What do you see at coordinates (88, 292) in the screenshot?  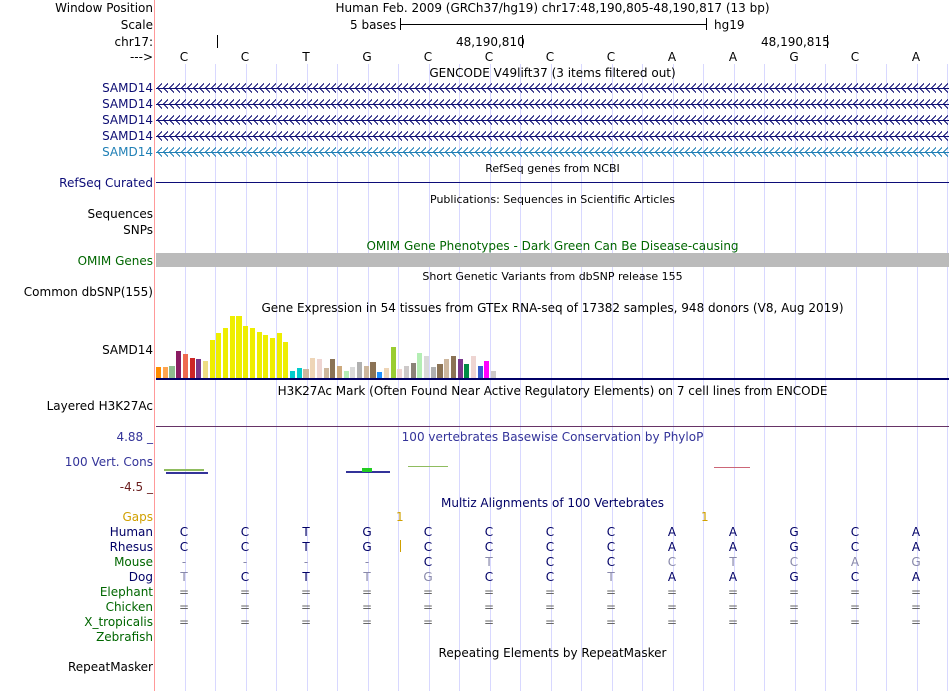 I see `dbsnp-track-label: Common dbSNP(155)` at bounding box center [88, 292].